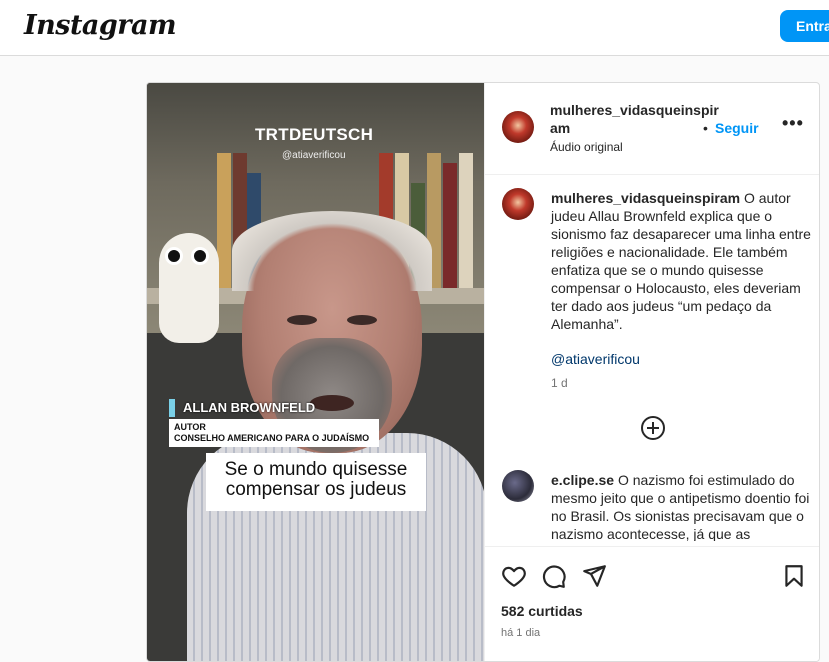  Describe the element at coordinates (794, 576) in the screenshot. I see `bookmark-icon` at that location.